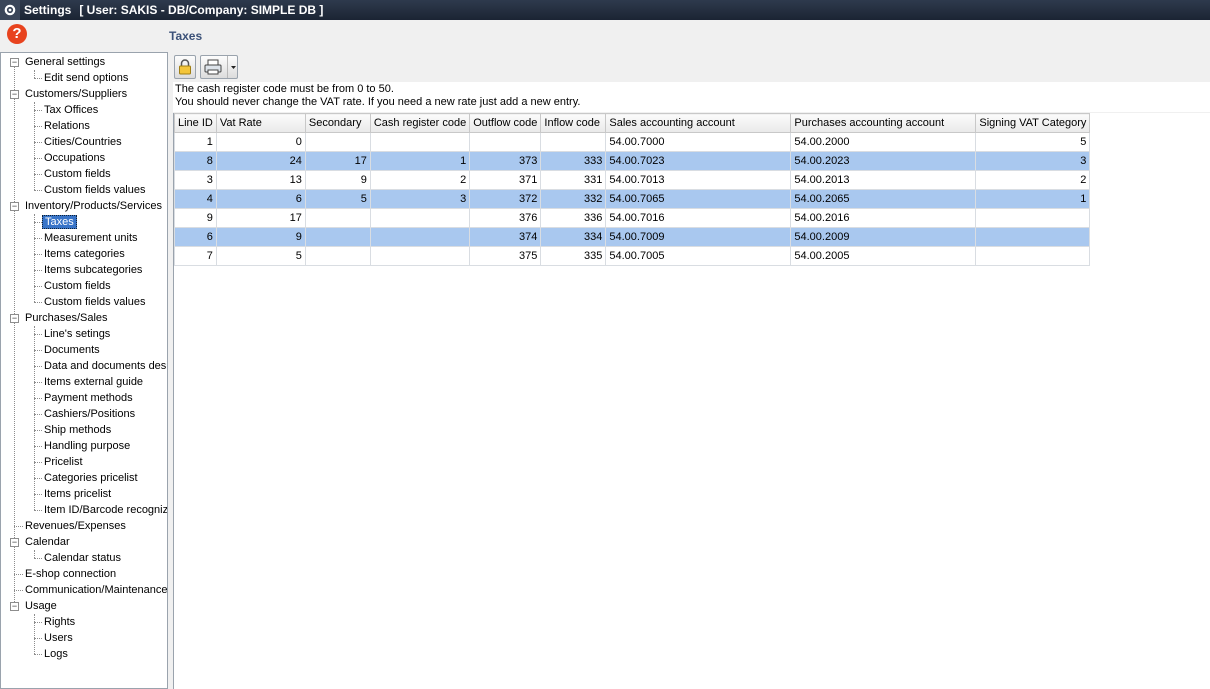 The width and height of the screenshot is (1210, 689). I want to click on tree-node-communication-maintenance: Communication/Maintenance, so click(96, 590).